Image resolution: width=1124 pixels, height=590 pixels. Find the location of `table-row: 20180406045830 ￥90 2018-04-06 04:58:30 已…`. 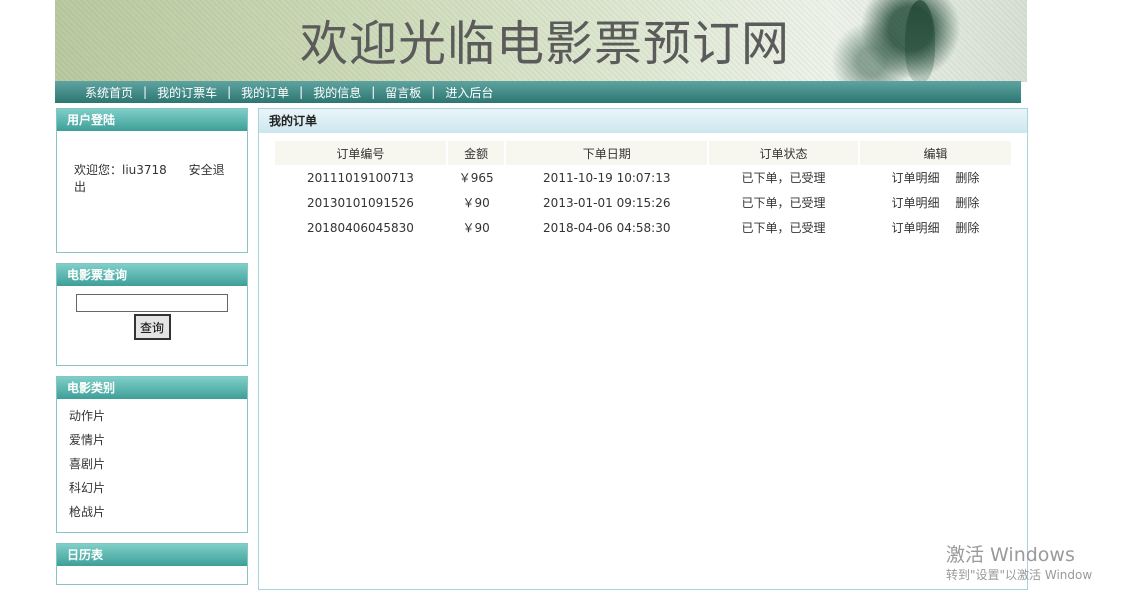

table-row: 20180406045830 ￥90 2018-04-06 04:58:30 已… is located at coordinates (643, 227).